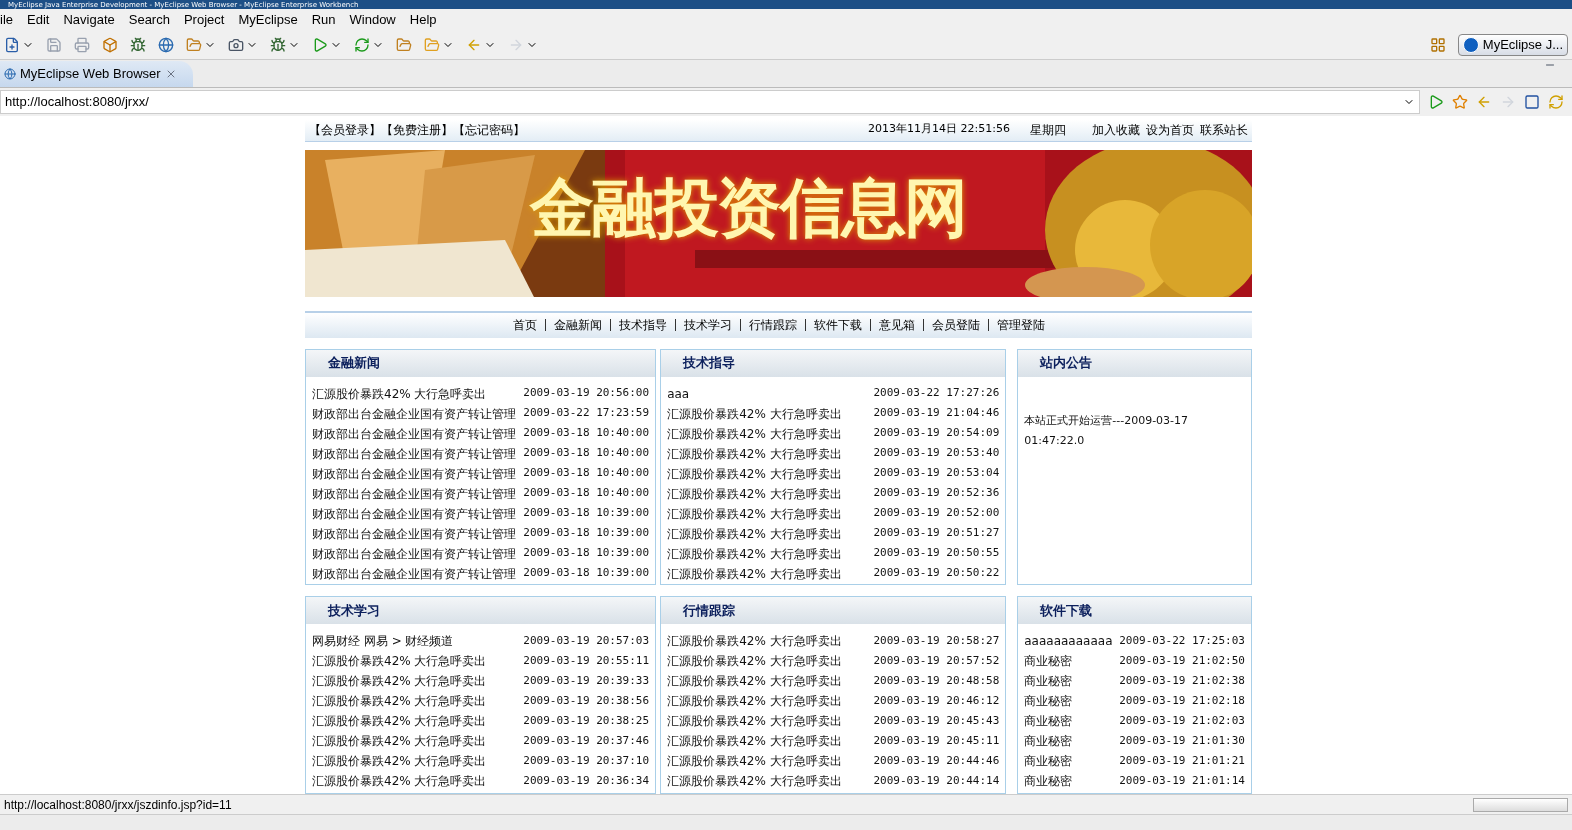 The image size is (1572, 830). I want to click on nav-link: 金融新闻, so click(577, 325).